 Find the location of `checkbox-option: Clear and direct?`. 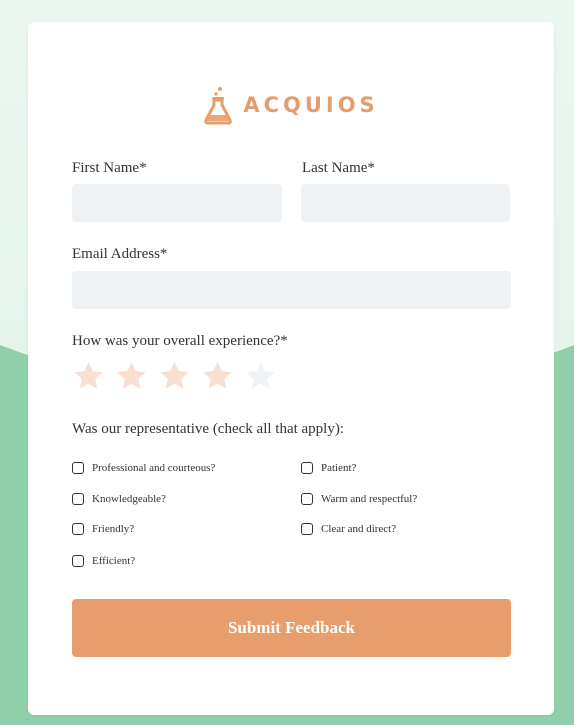

checkbox-option: Clear and direct? is located at coordinates (348, 529).